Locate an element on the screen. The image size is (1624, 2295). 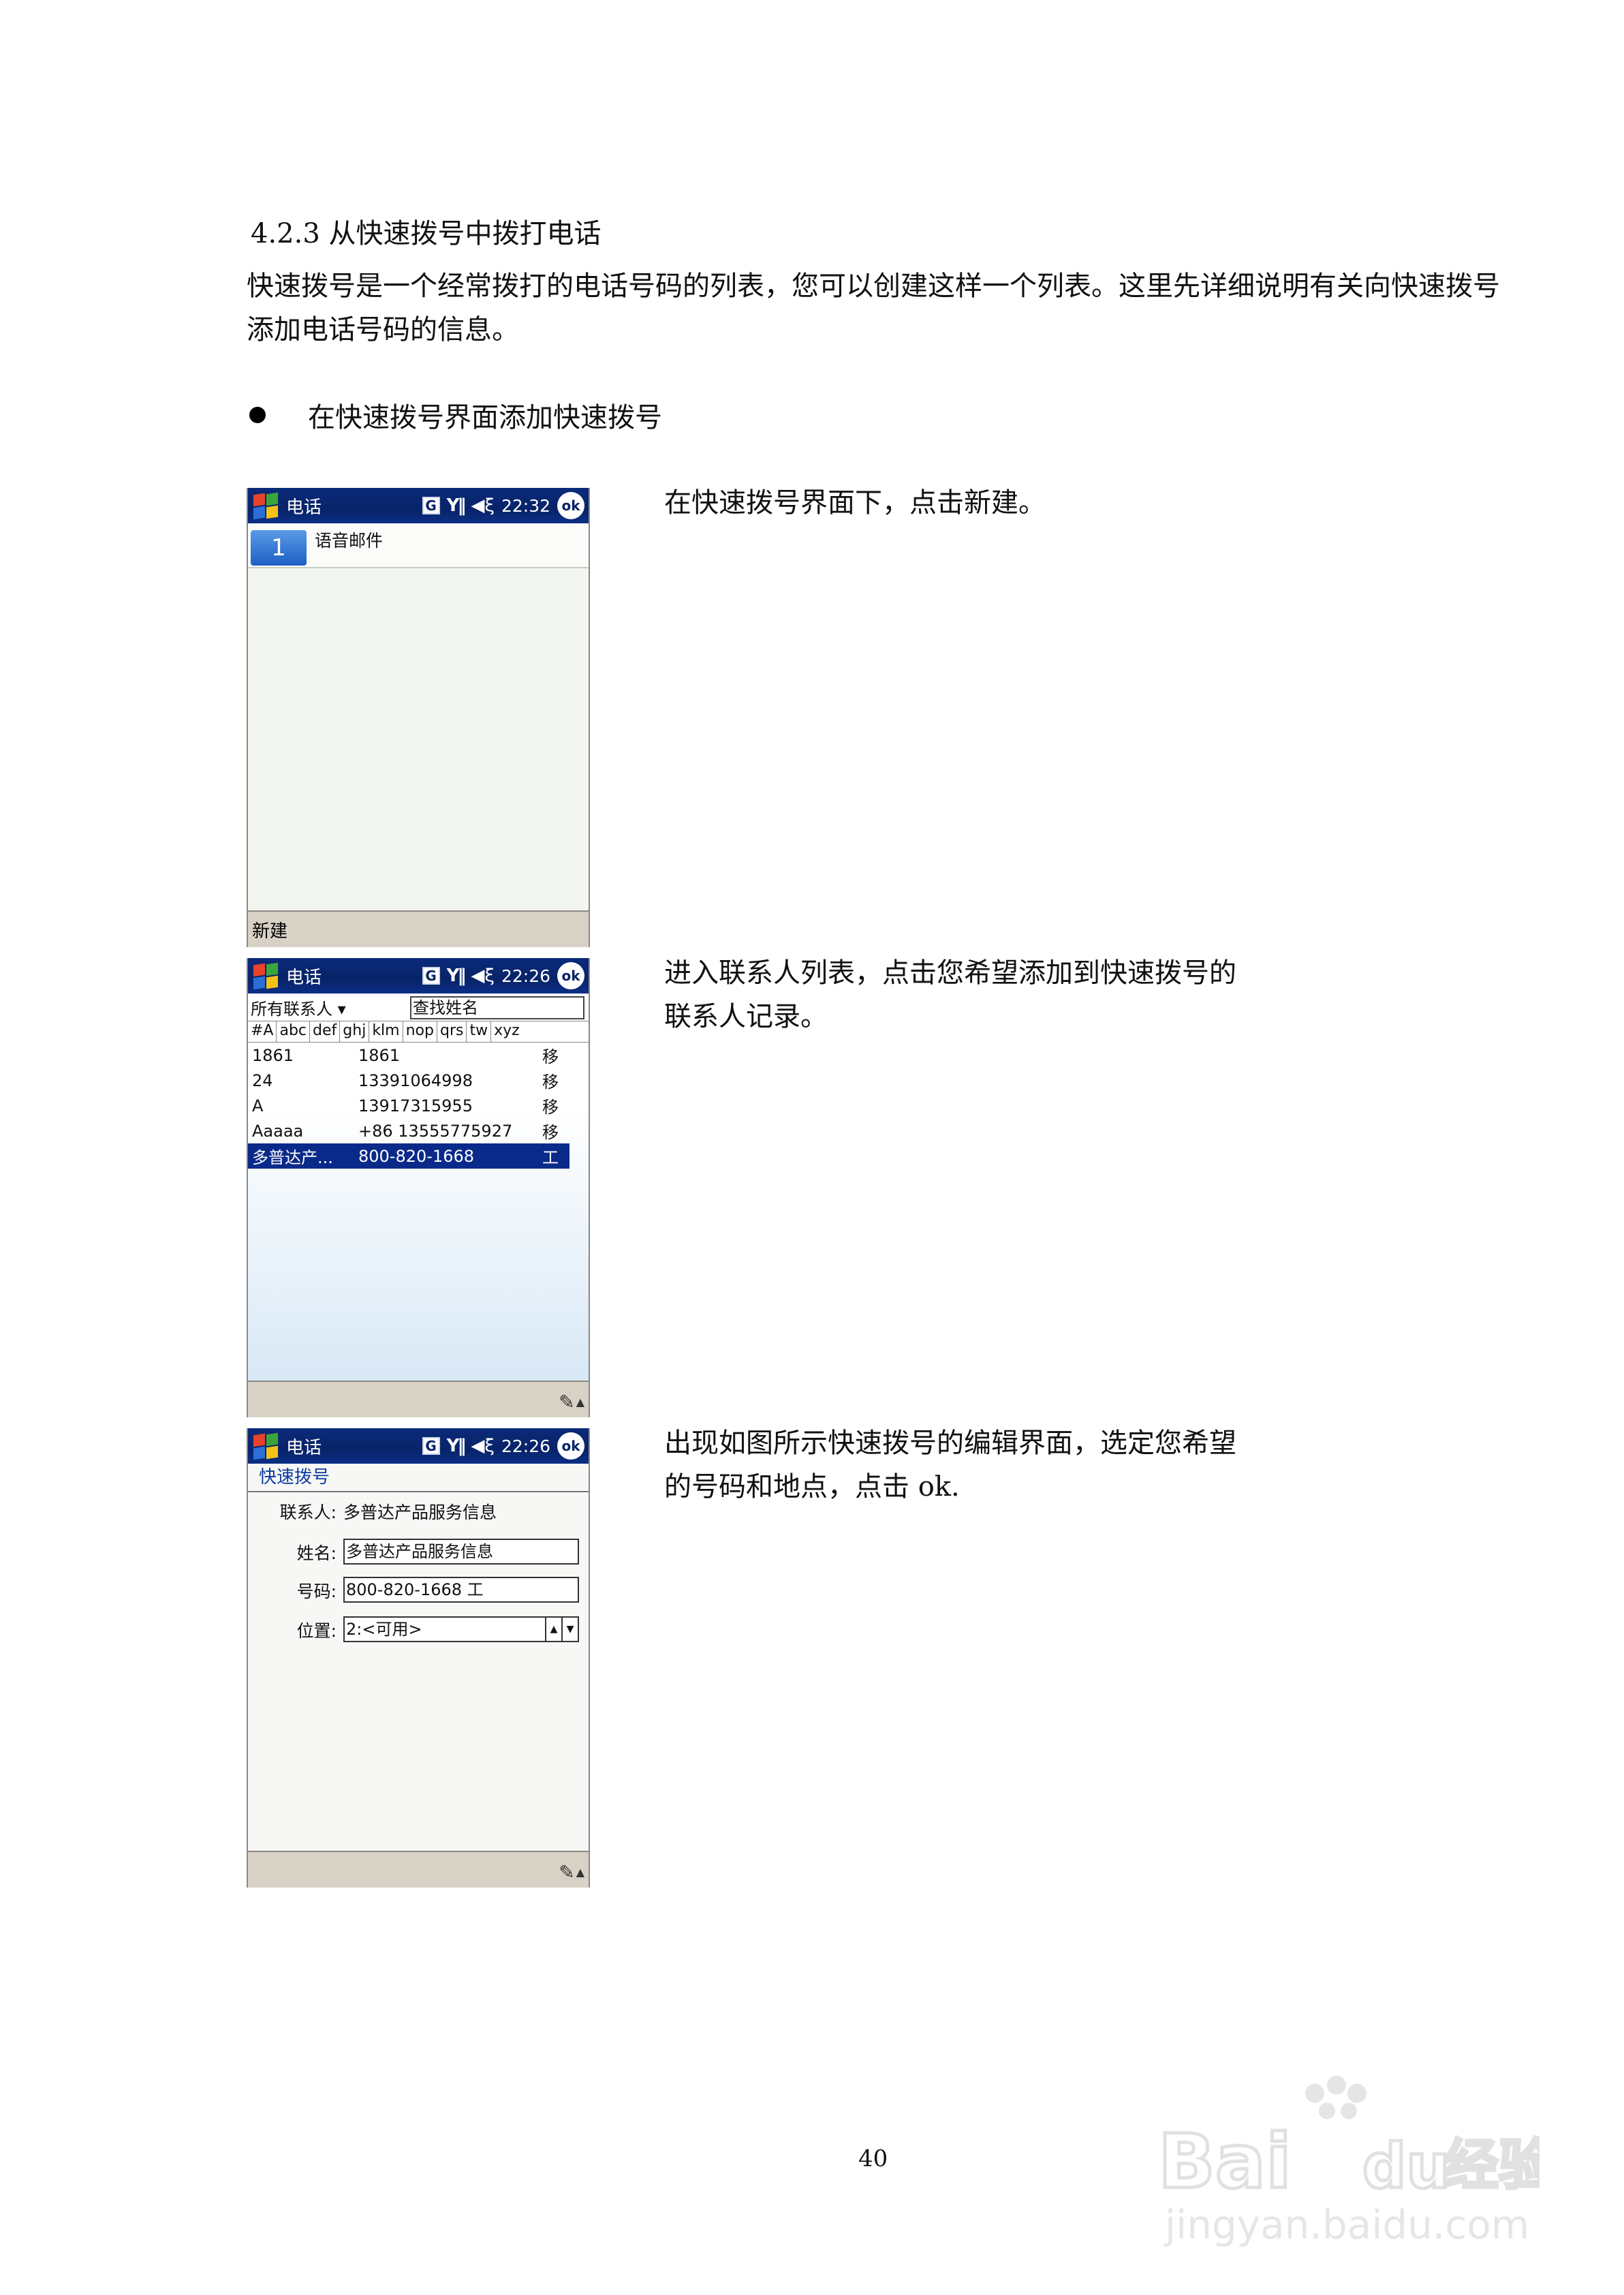
stepper-up-icon: ▲ is located at coordinates (553, 1630).